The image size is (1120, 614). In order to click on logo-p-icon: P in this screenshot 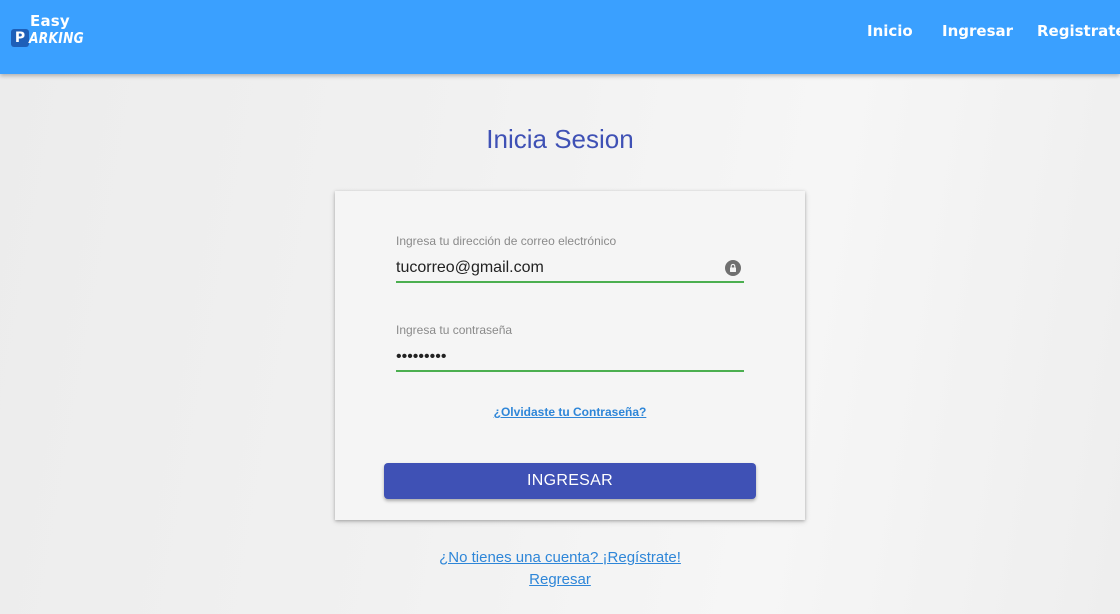, I will do `click(20, 38)`.